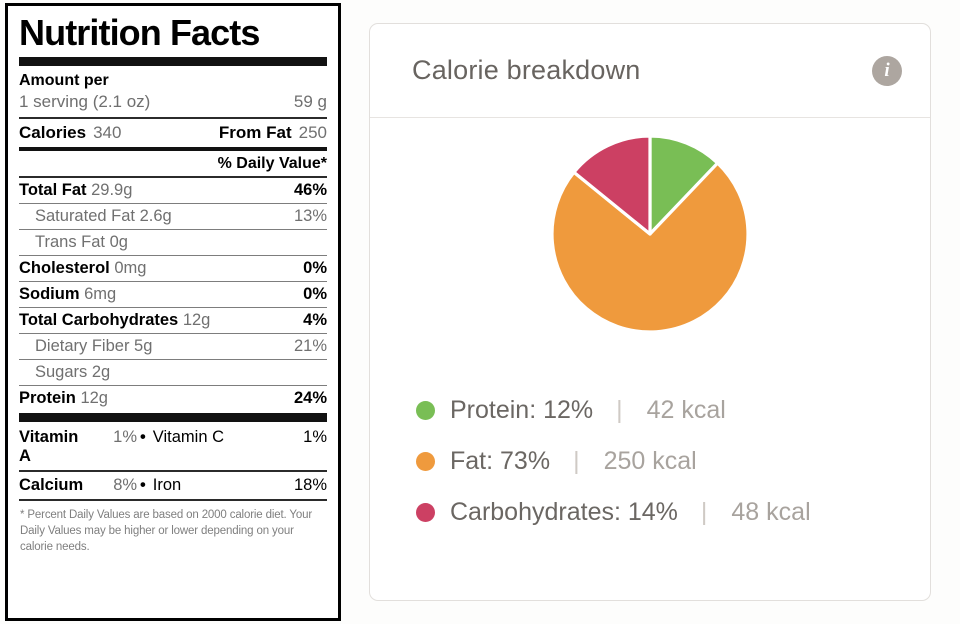  Describe the element at coordinates (173, 447) in the screenshot. I see `vitamin-row: Vitamin A 1% • Vitamin C 1%` at that location.